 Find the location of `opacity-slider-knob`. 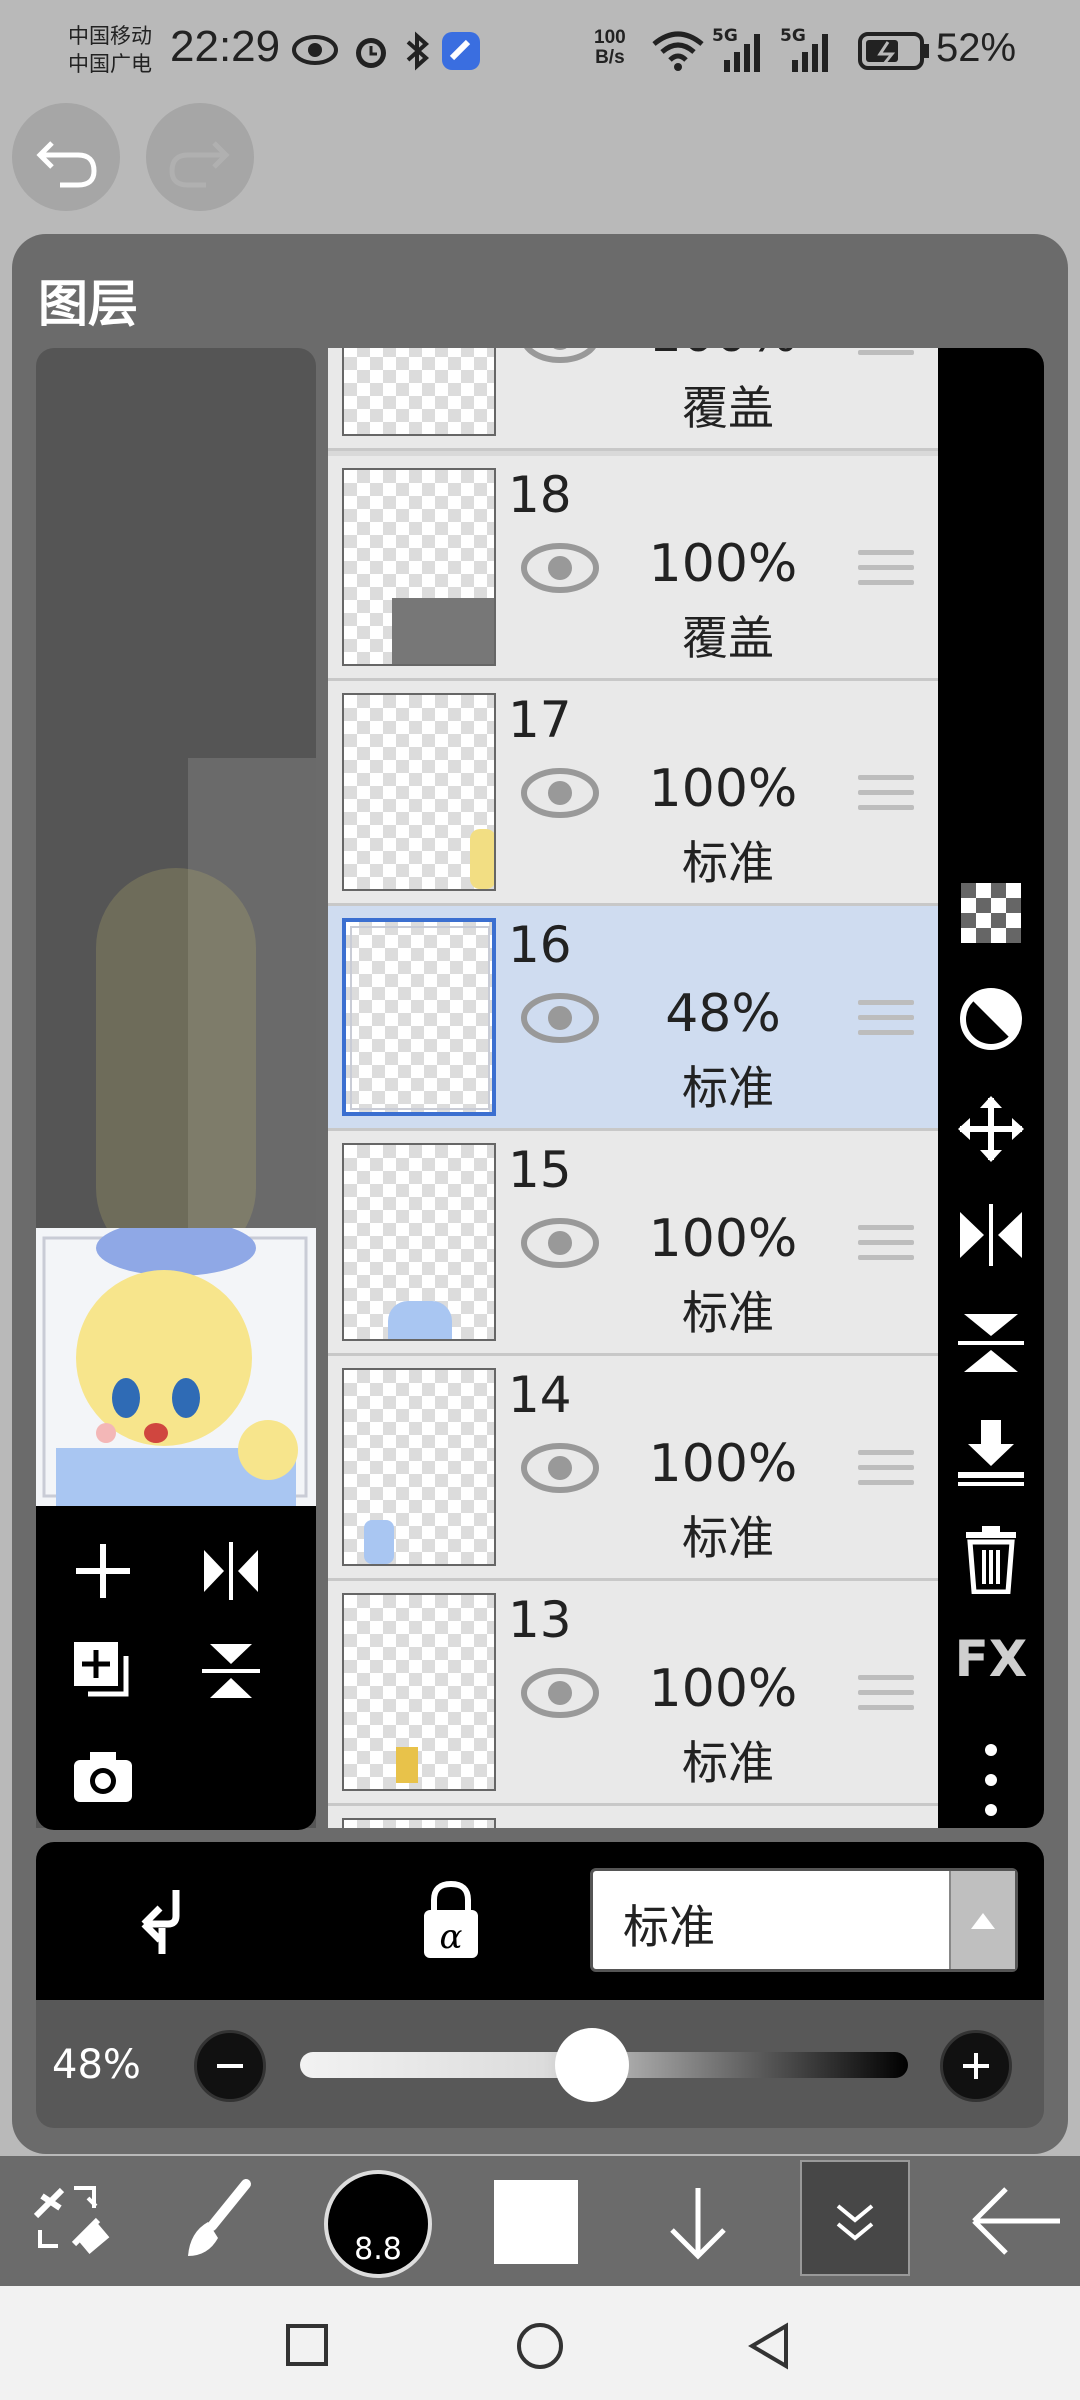

opacity-slider-knob is located at coordinates (591, 2065).